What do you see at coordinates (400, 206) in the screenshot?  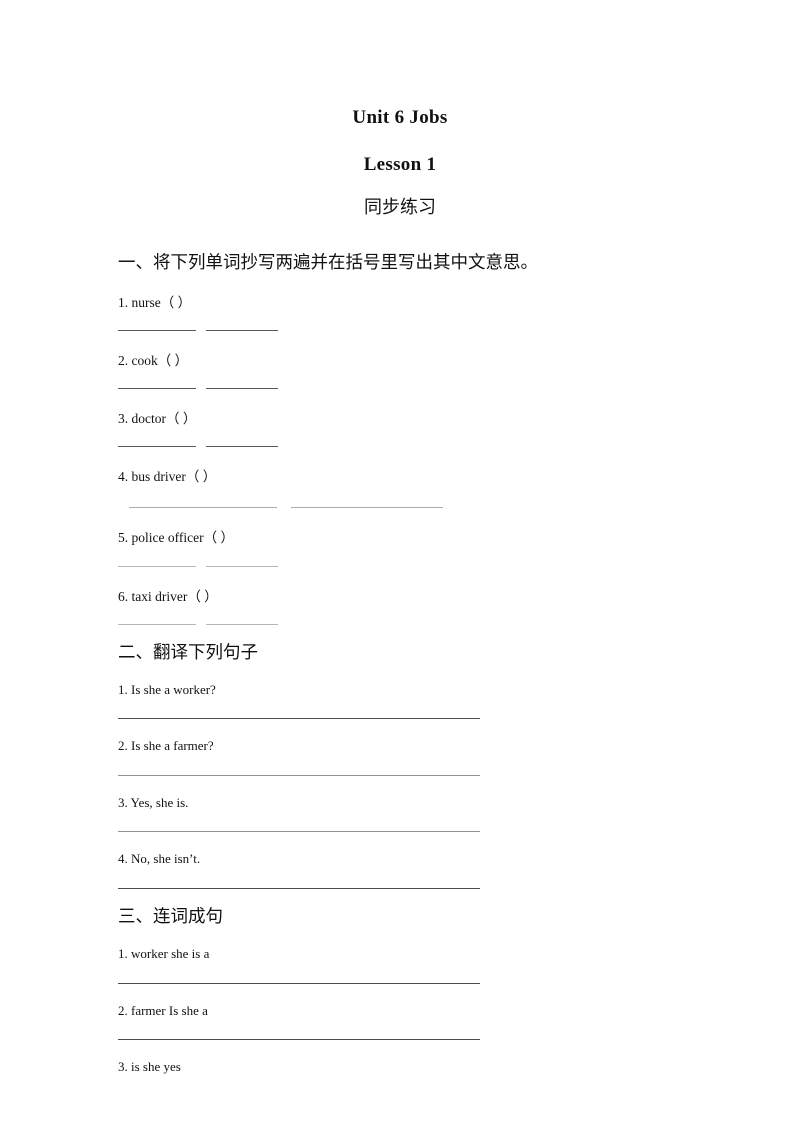 I see `exercise-subtitle: 同步练习` at bounding box center [400, 206].